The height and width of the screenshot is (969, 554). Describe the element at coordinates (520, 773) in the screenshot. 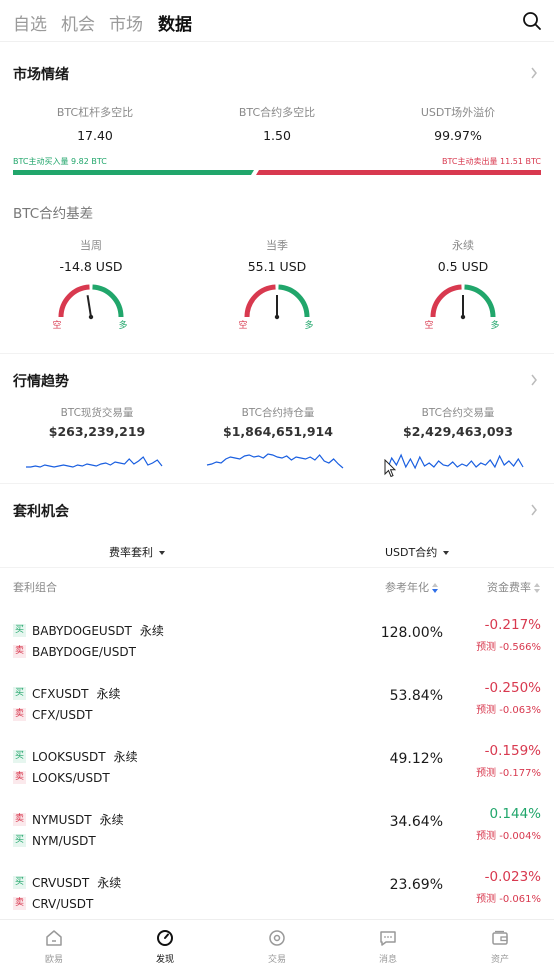

I see `predict-value: -0.177%` at that location.